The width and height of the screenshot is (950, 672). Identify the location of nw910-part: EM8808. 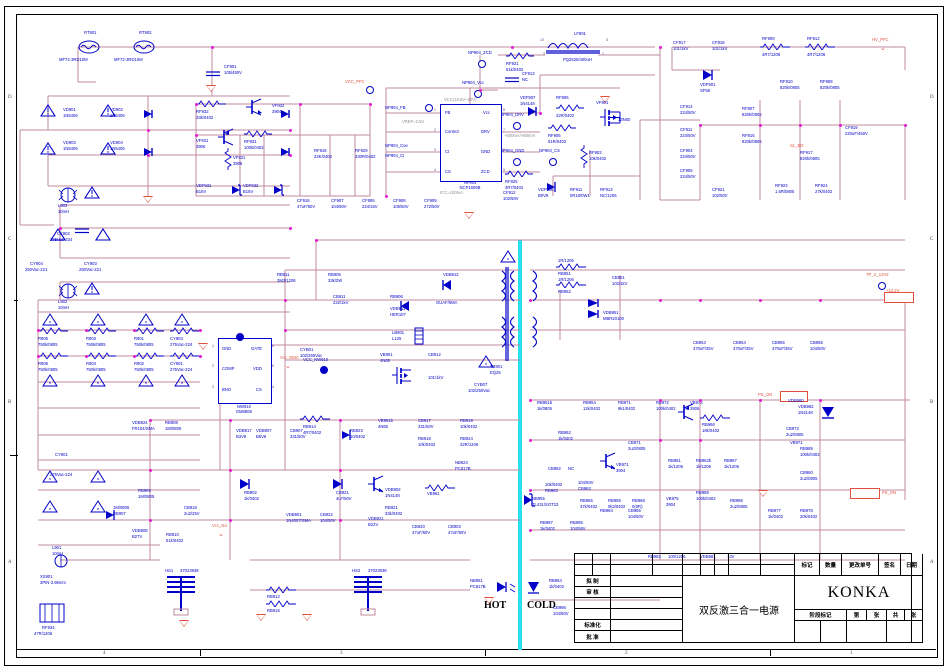
(244, 411).